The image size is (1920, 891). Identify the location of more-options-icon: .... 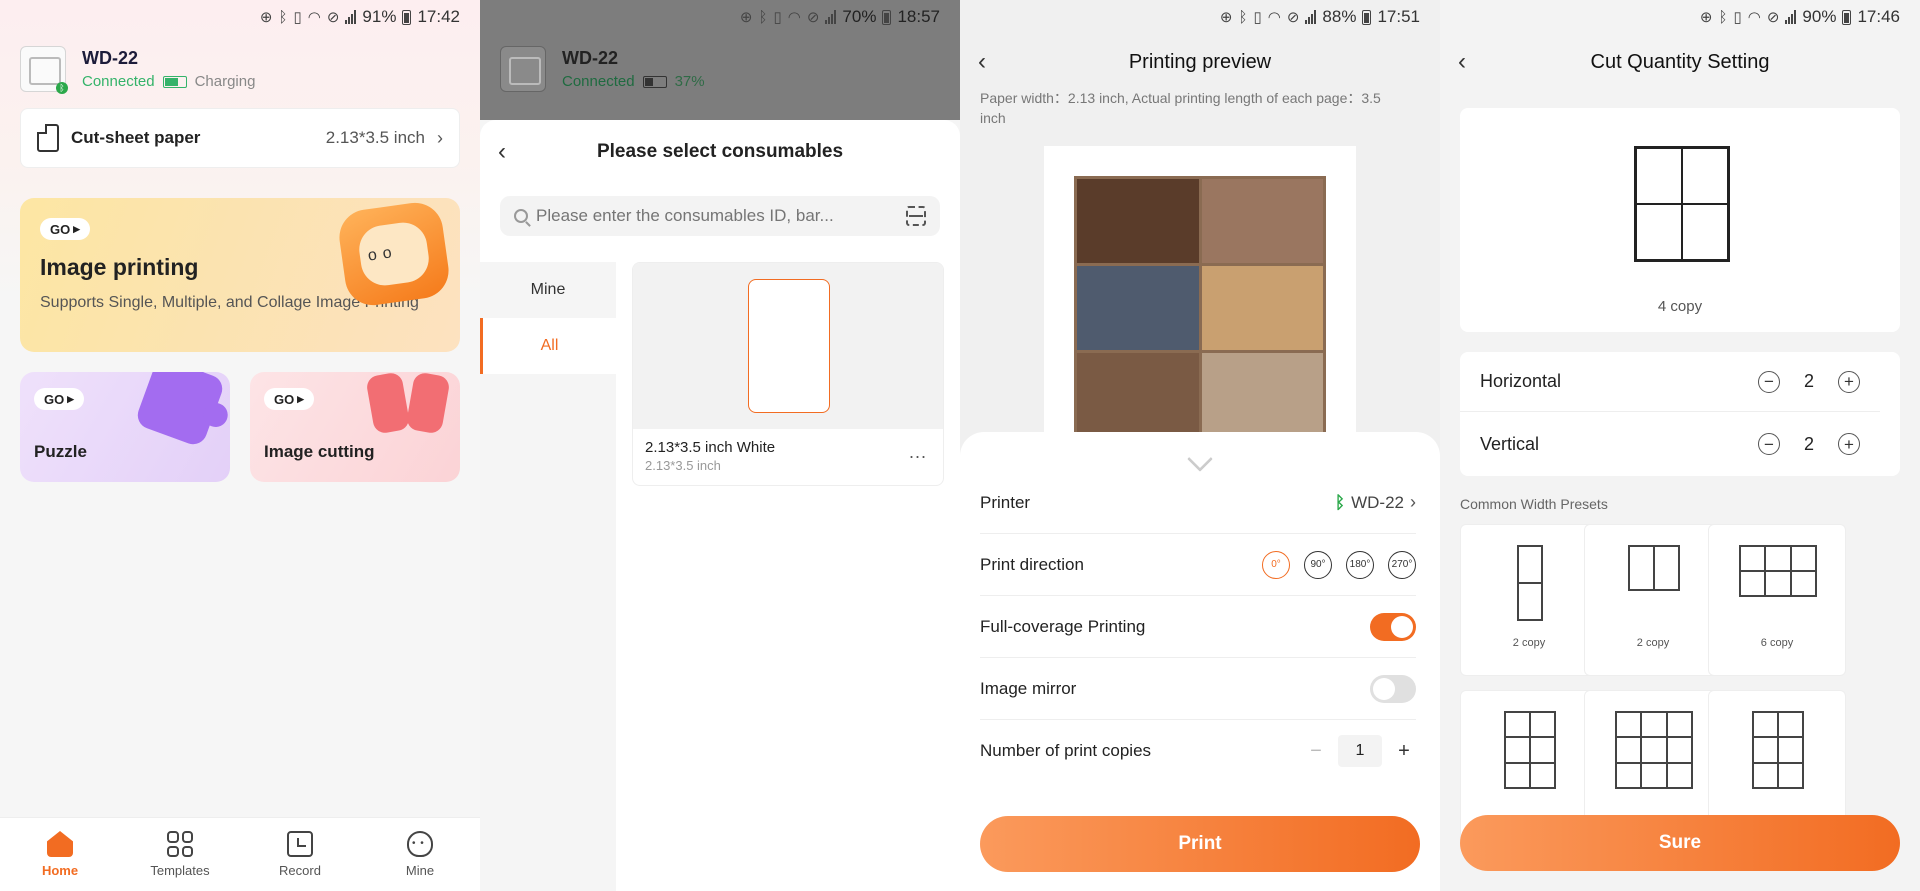
(918, 452).